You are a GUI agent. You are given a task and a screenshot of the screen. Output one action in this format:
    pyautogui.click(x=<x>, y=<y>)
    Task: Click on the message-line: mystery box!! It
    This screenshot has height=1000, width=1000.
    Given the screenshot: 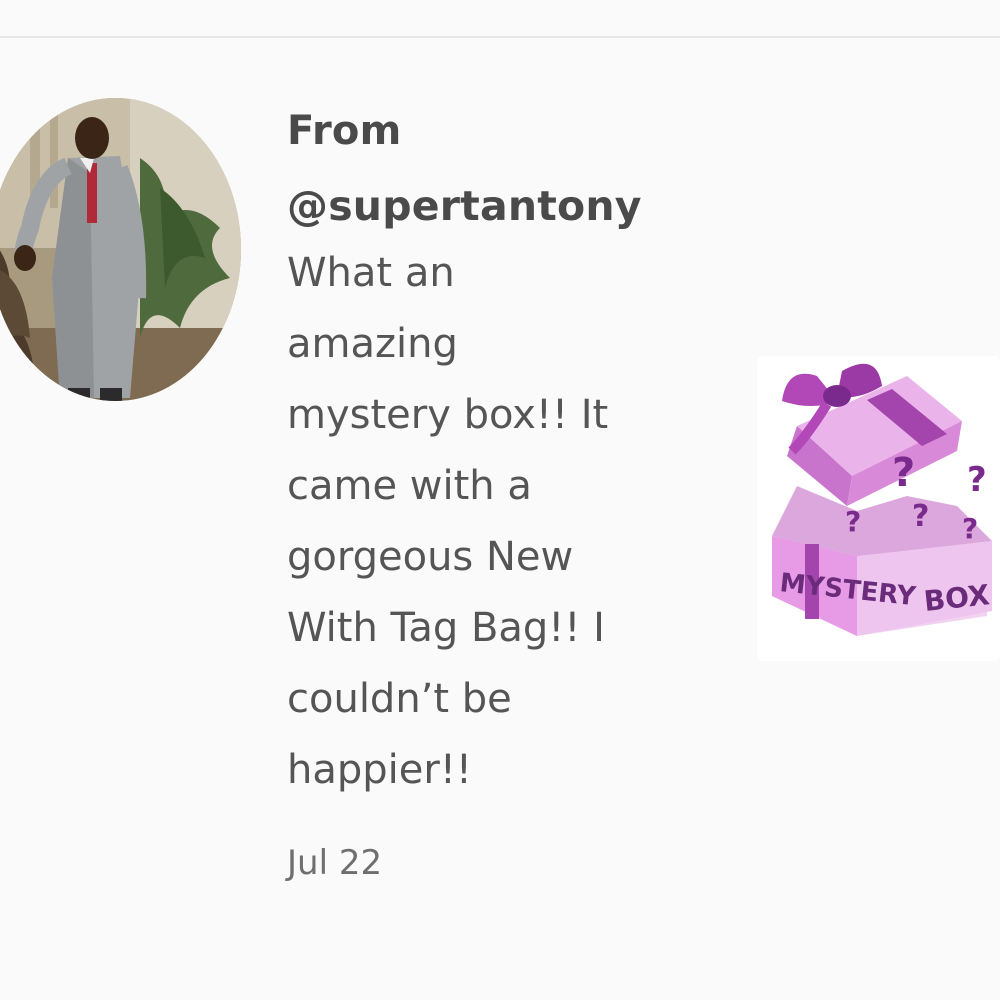 What is the action you would take?
    pyautogui.click(x=448, y=415)
    